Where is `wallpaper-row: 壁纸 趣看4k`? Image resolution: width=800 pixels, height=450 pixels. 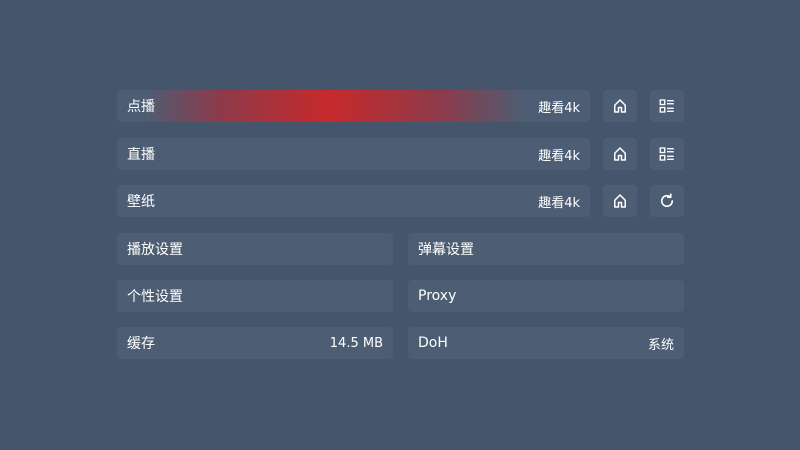
wallpaper-row: 壁纸 趣看4k is located at coordinates (353, 201).